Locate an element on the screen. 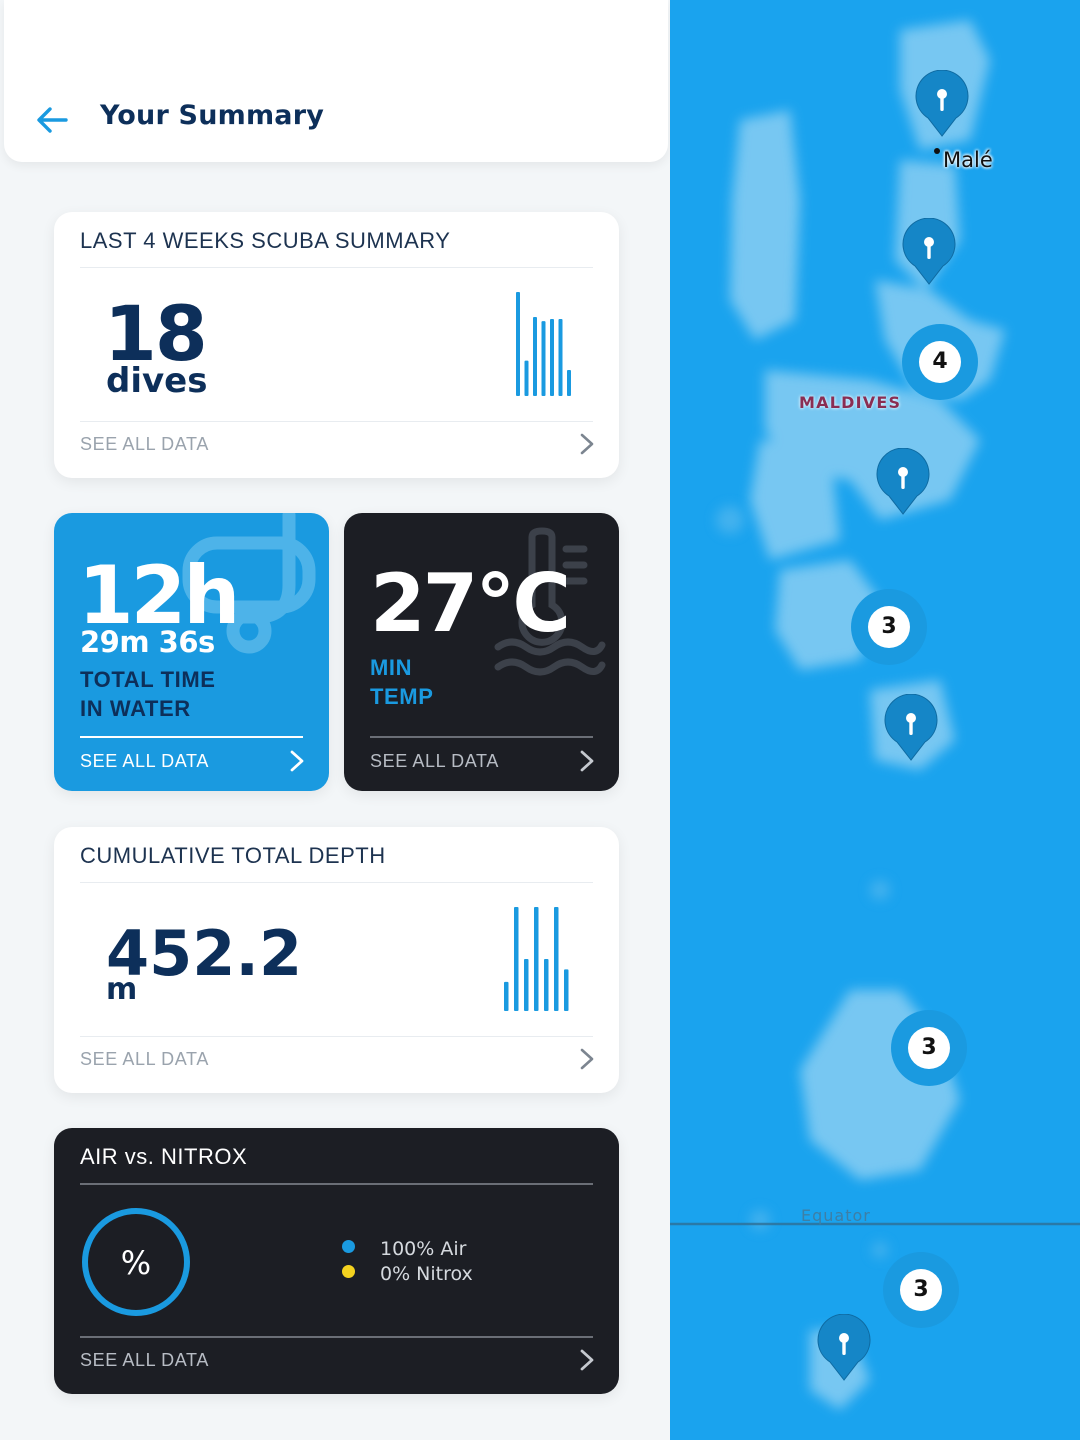 This screenshot has width=1080, height=1440. total-time-minutes-seconds: 29m 36s is located at coordinates (147, 642).